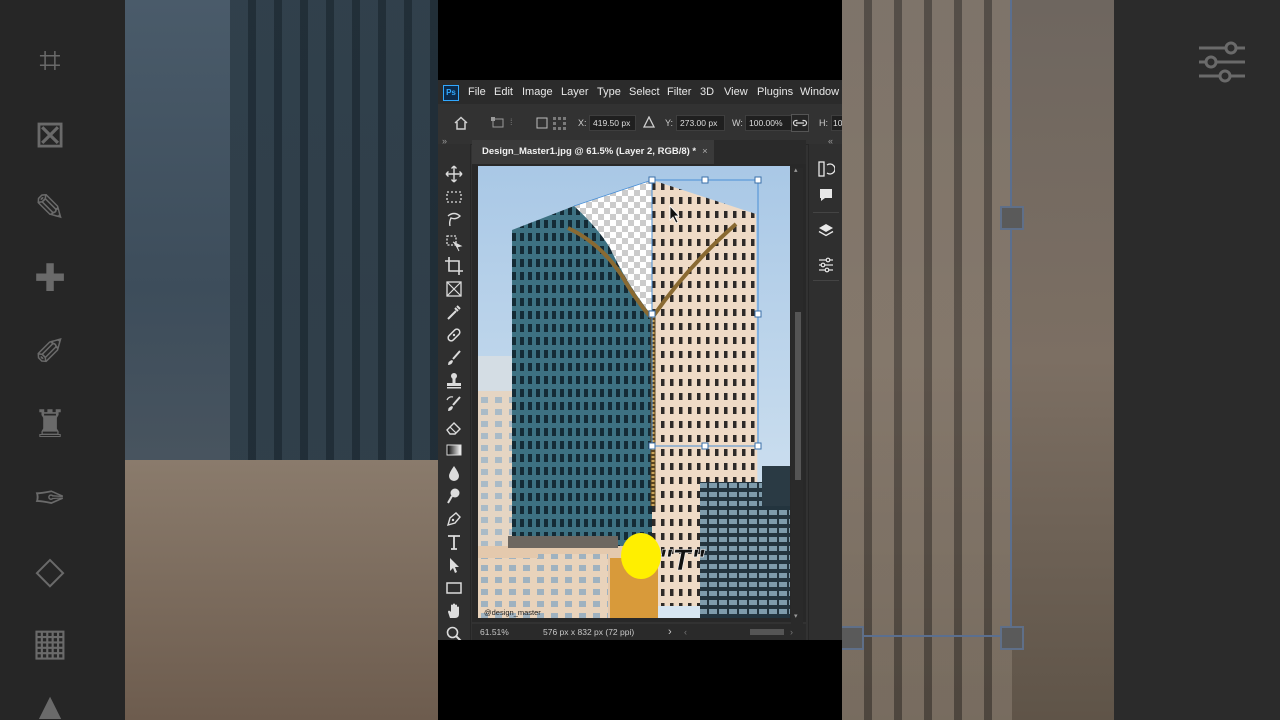 This screenshot has width=1280, height=720. What do you see at coordinates (454, 243) in the screenshot?
I see `object-select-icon` at bounding box center [454, 243].